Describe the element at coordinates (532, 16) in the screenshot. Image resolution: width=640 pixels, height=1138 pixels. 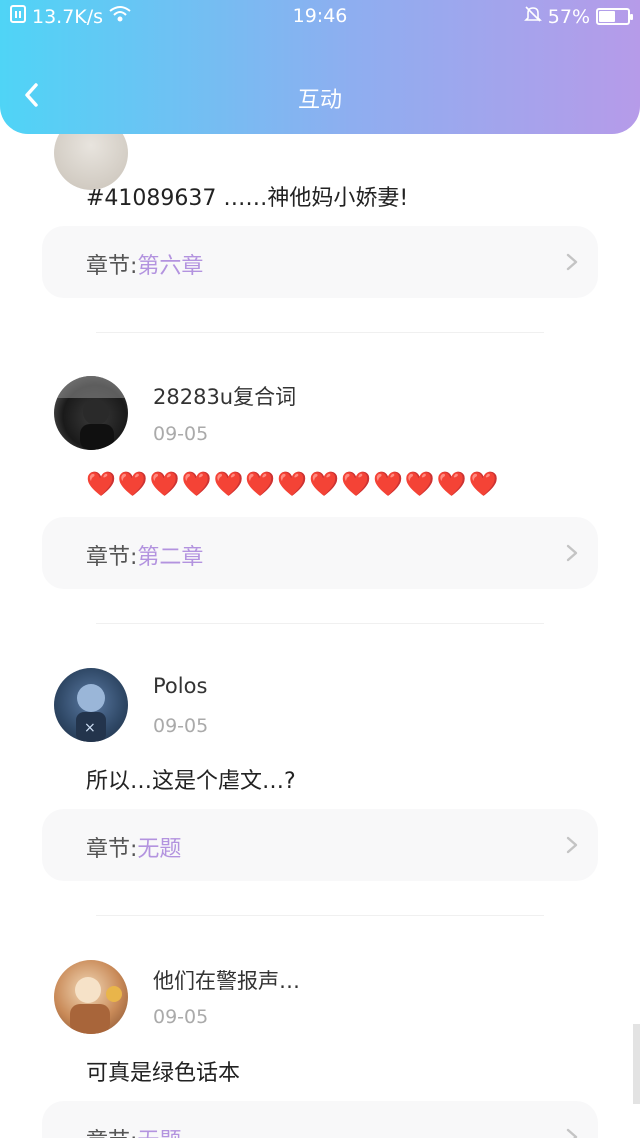
I see `mute-bell-icon` at that location.